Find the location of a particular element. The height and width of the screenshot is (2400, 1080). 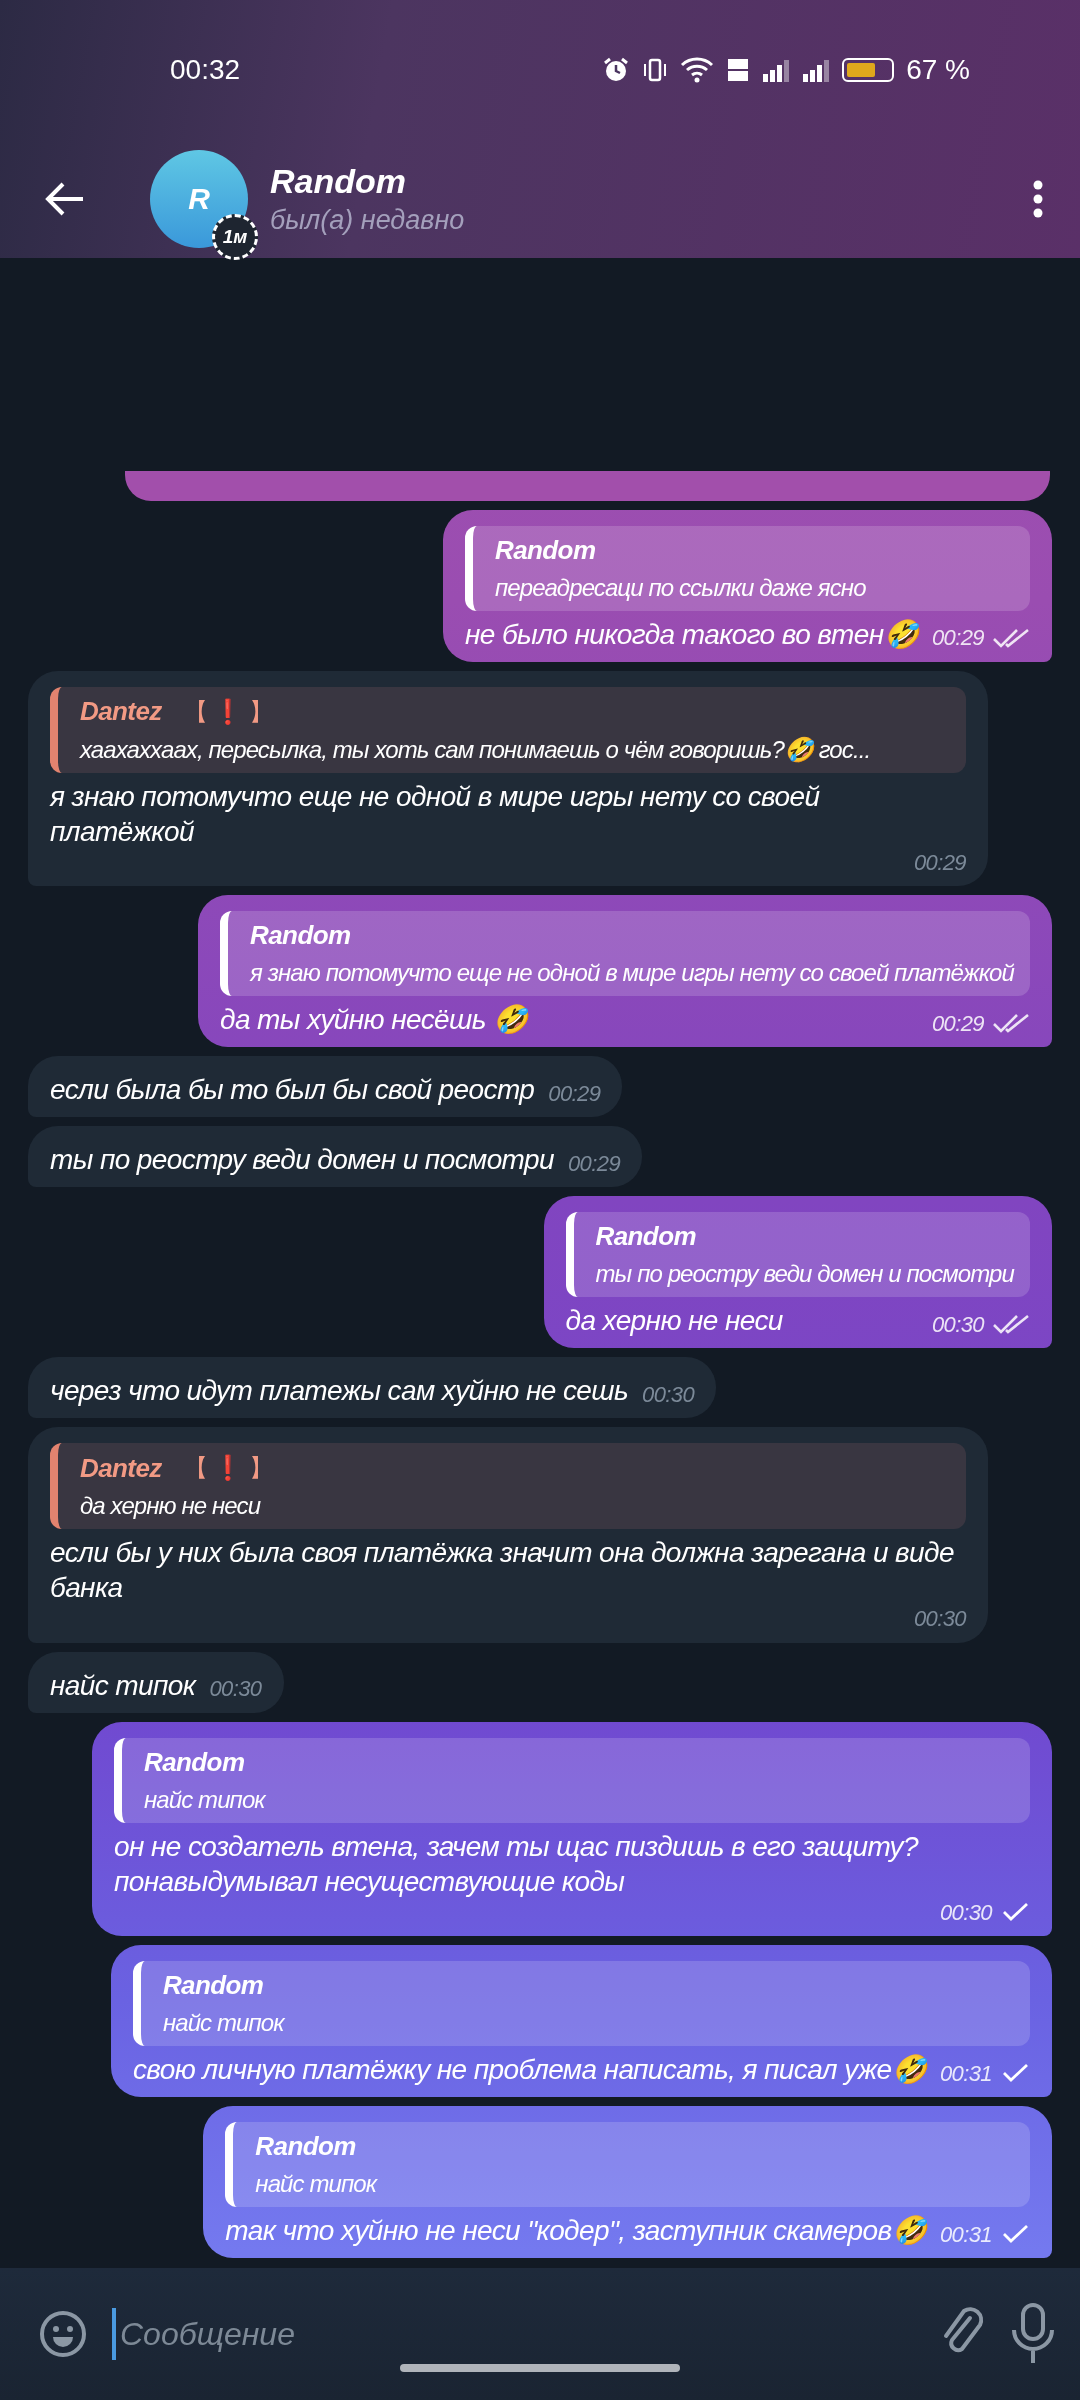

reply-text: ты по реостру веди домен и посмотри is located at coordinates (804, 1274).